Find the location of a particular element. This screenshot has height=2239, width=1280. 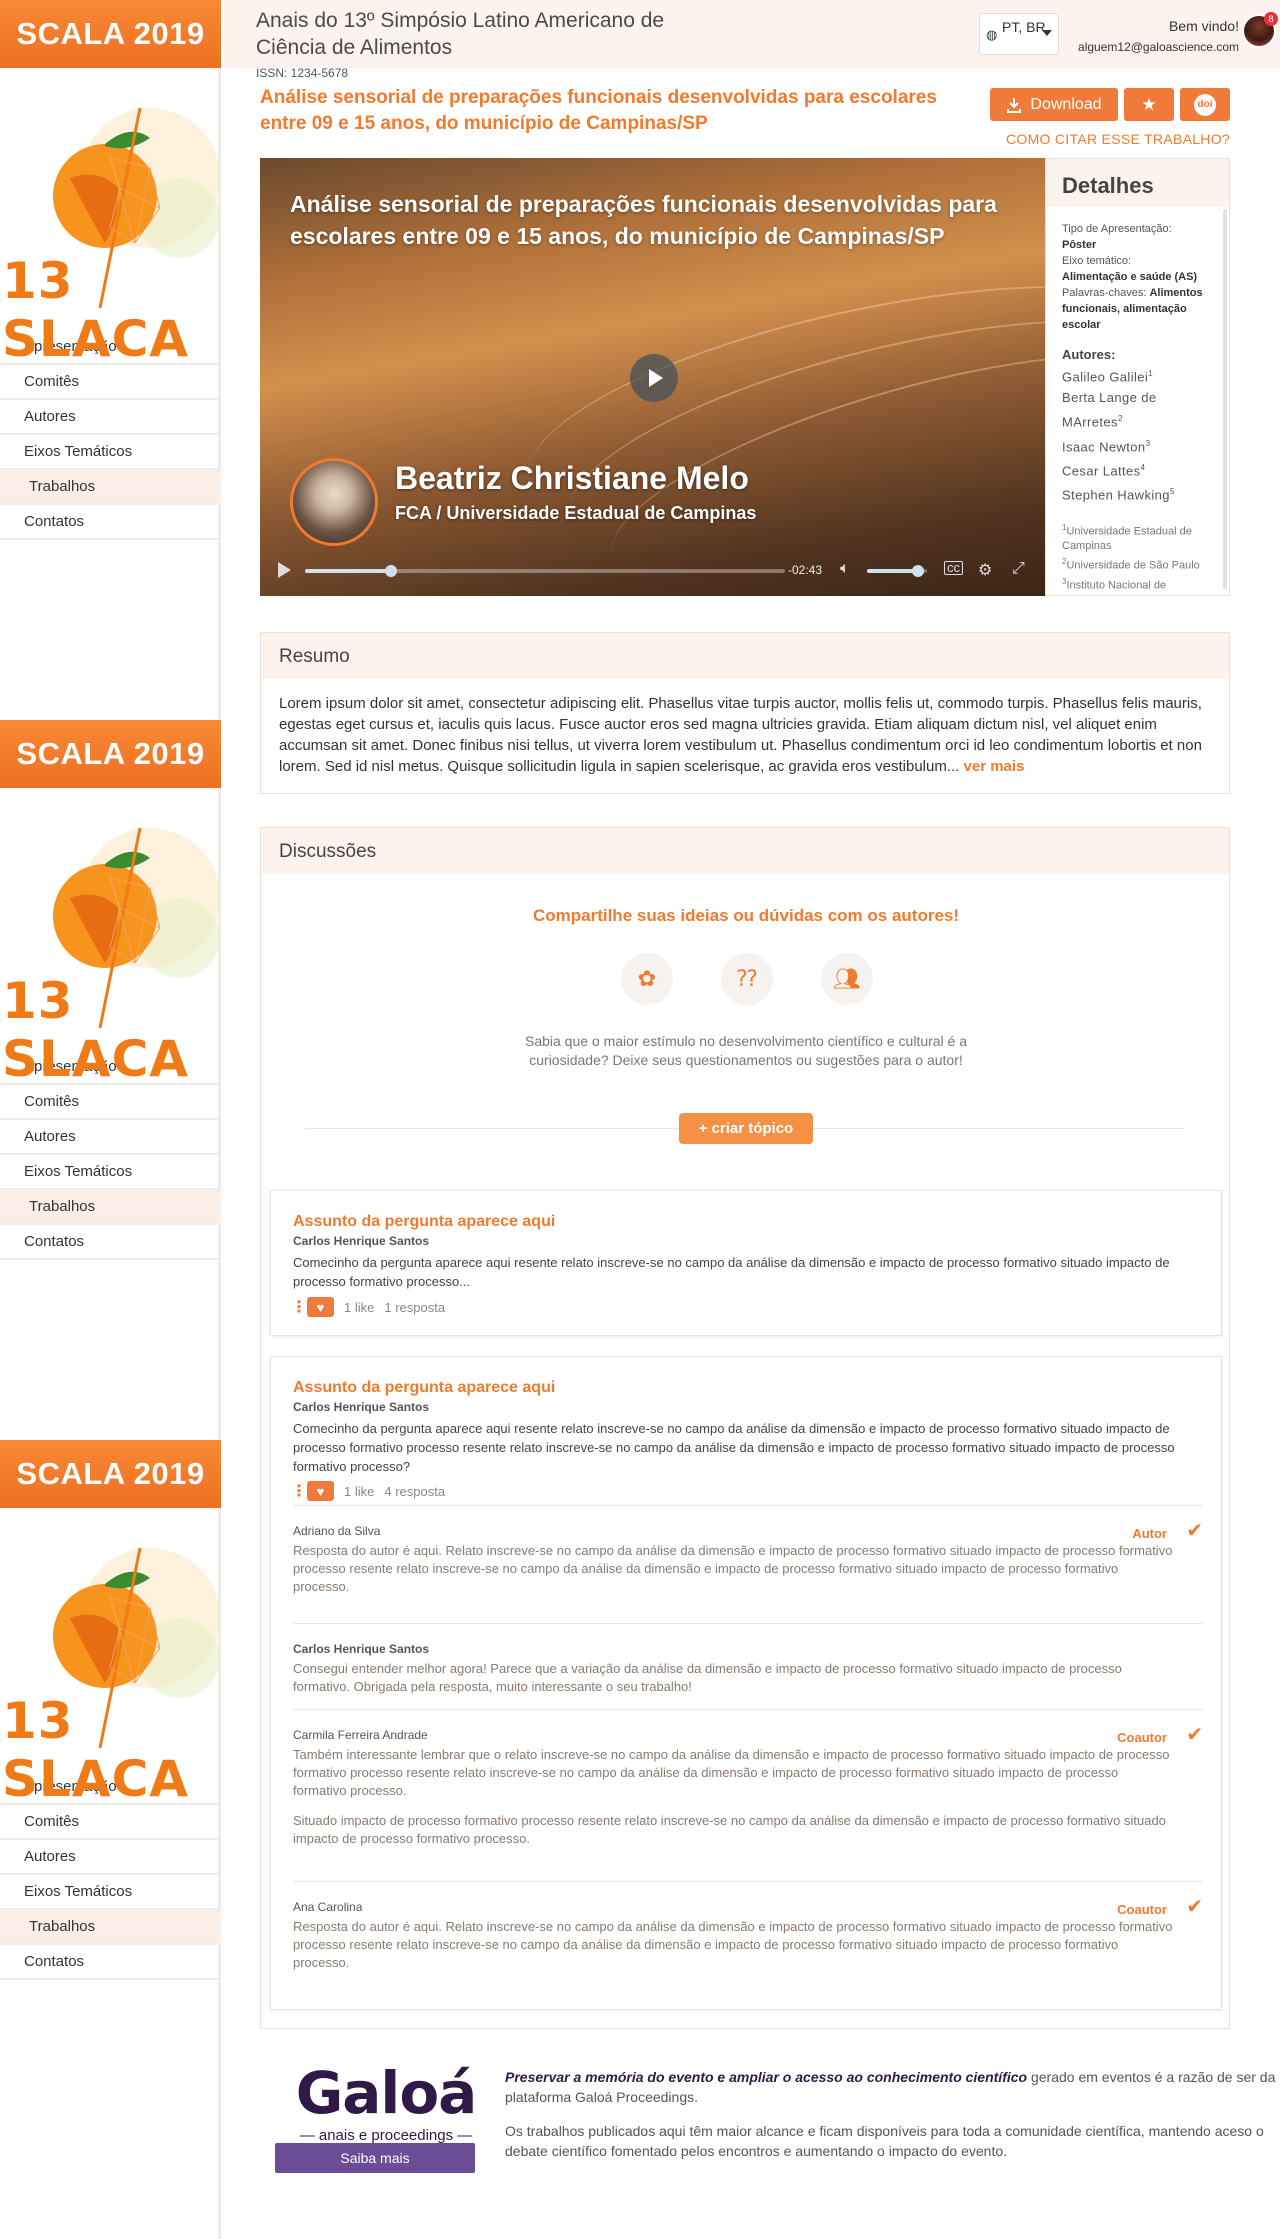

people-icon: 👥︎ is located at coordinates (847, 979).